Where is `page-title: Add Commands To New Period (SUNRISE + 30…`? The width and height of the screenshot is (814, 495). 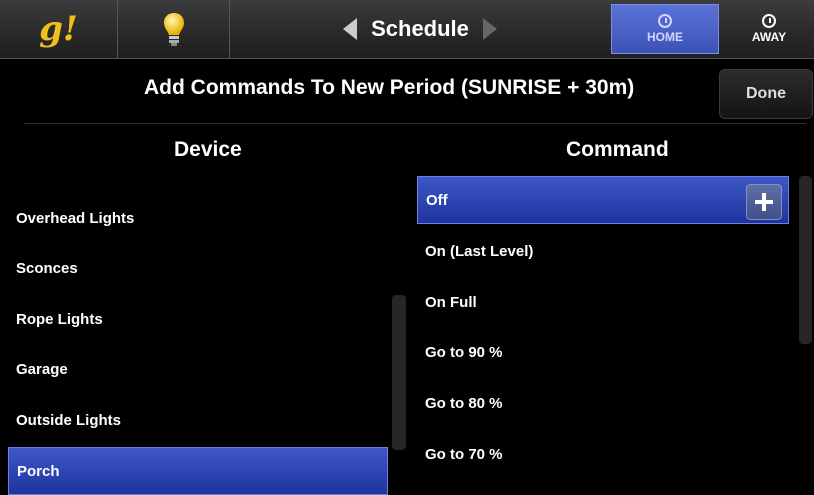
page-title: Add Commands To New Period (SUNRISE + 30… is located at coordinates (389, 87).